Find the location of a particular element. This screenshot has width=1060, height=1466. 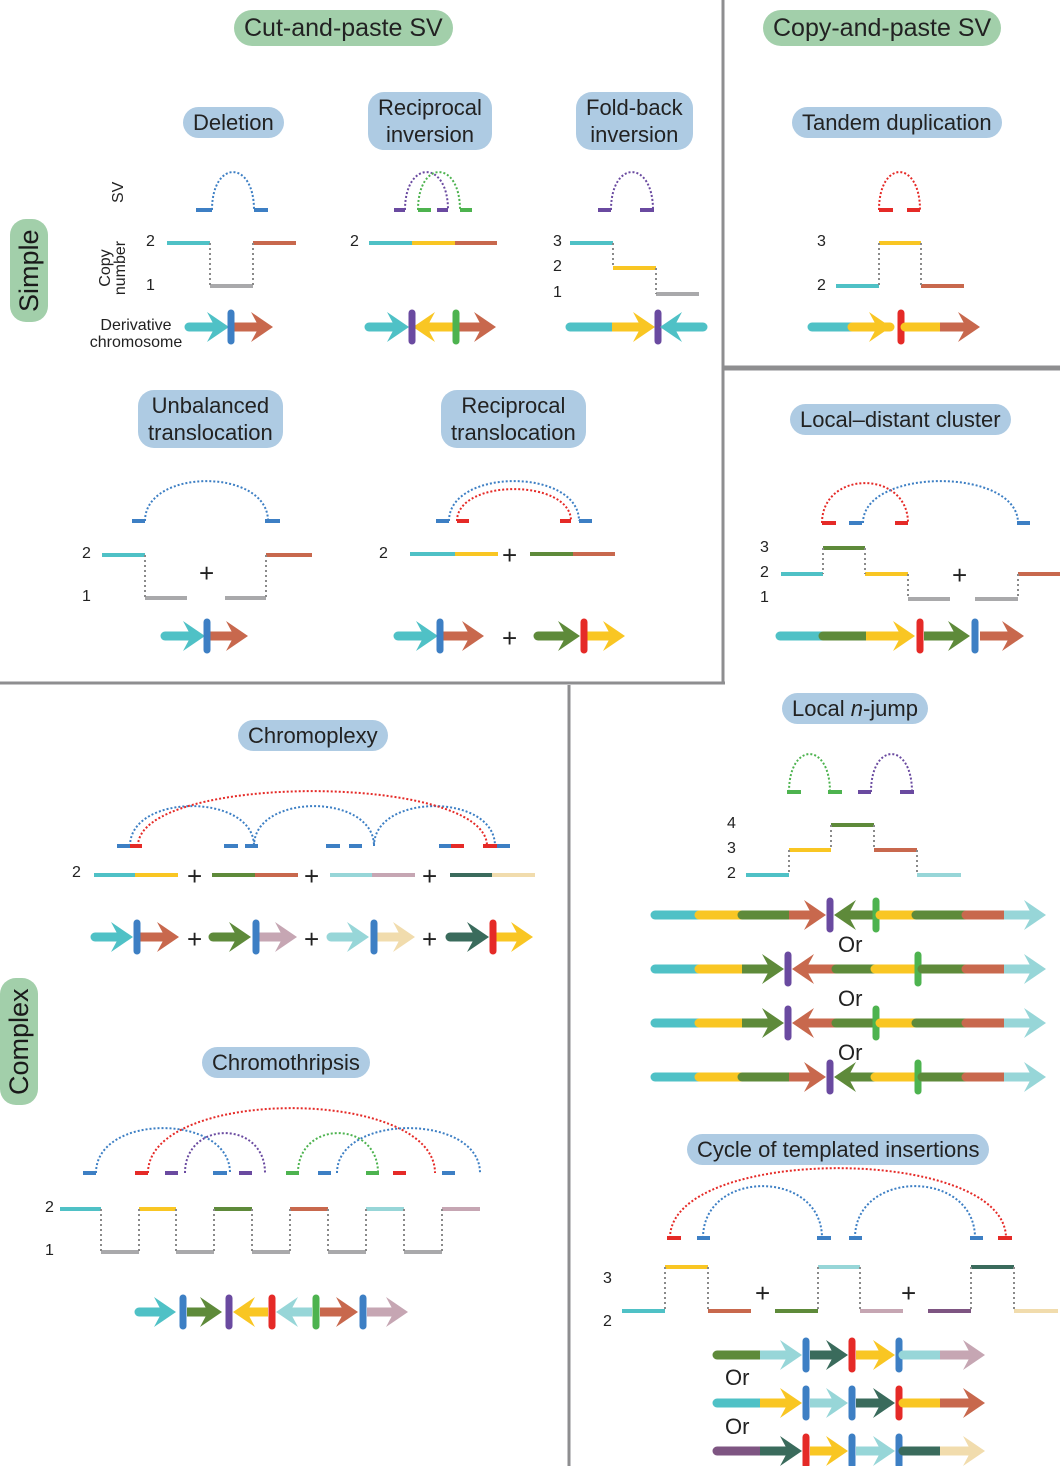

ldc-cn-1: 1 is located at coordinates (764, 597).